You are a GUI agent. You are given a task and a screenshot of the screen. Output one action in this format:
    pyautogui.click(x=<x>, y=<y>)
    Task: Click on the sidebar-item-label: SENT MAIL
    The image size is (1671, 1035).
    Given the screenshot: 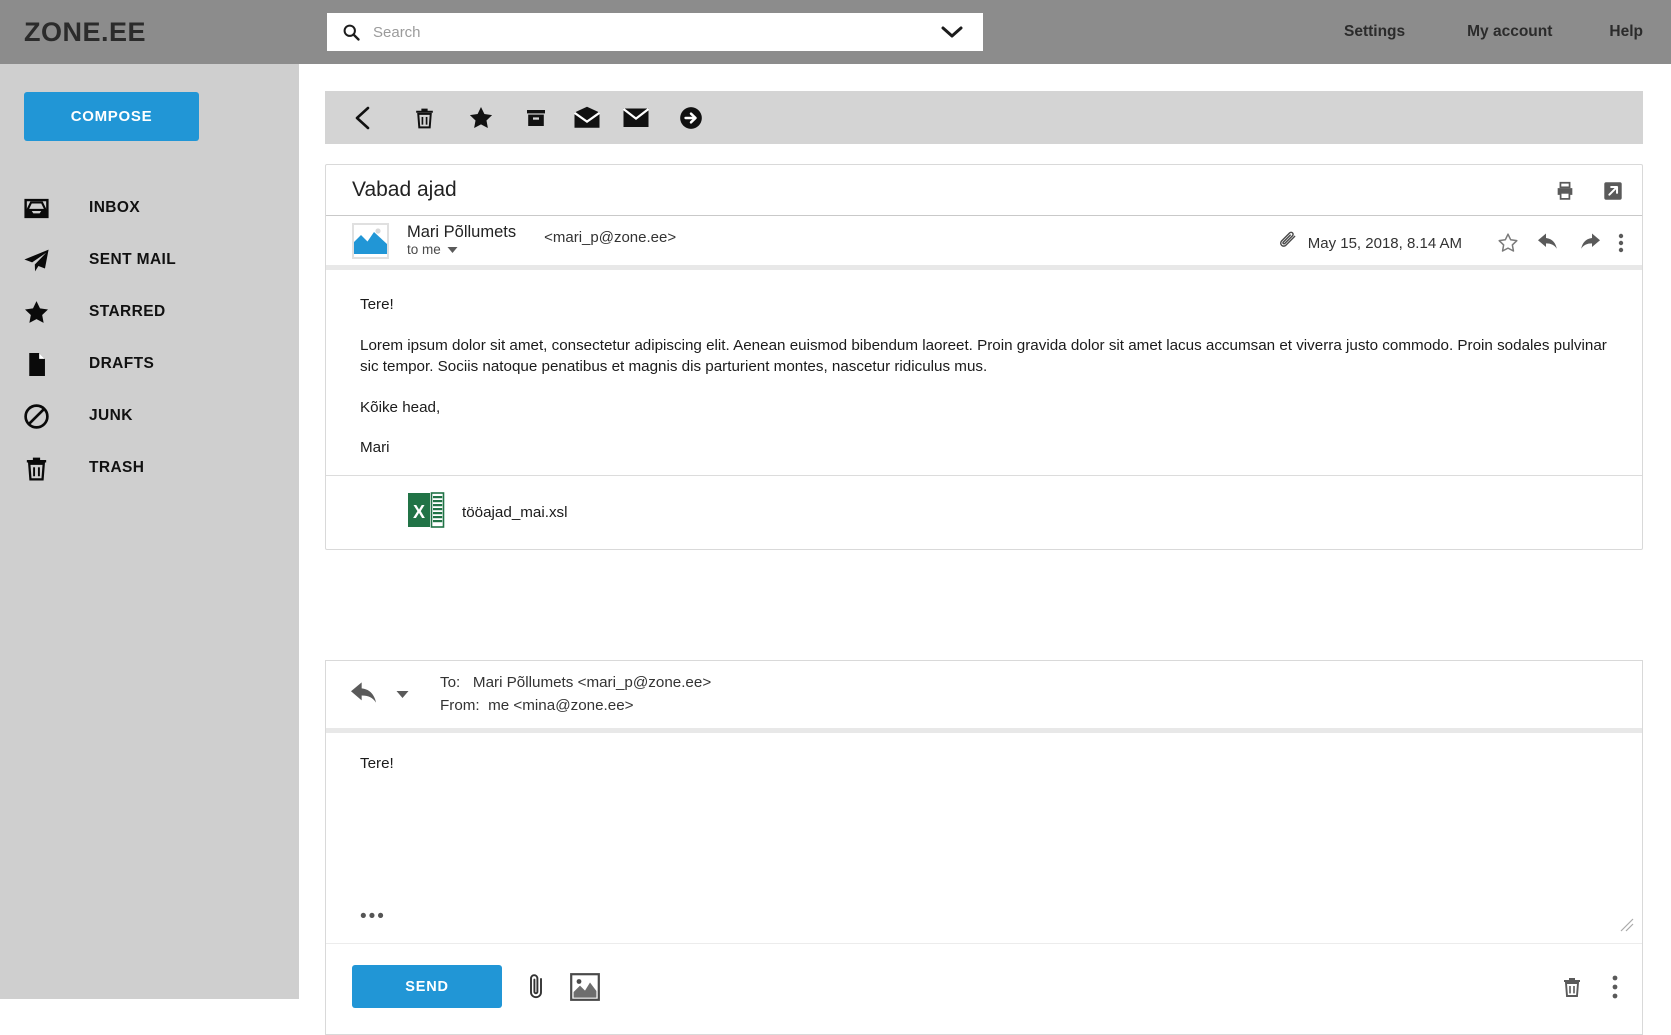 What is the action you would take?
    pyautogui.click(x=133, y=259)
    